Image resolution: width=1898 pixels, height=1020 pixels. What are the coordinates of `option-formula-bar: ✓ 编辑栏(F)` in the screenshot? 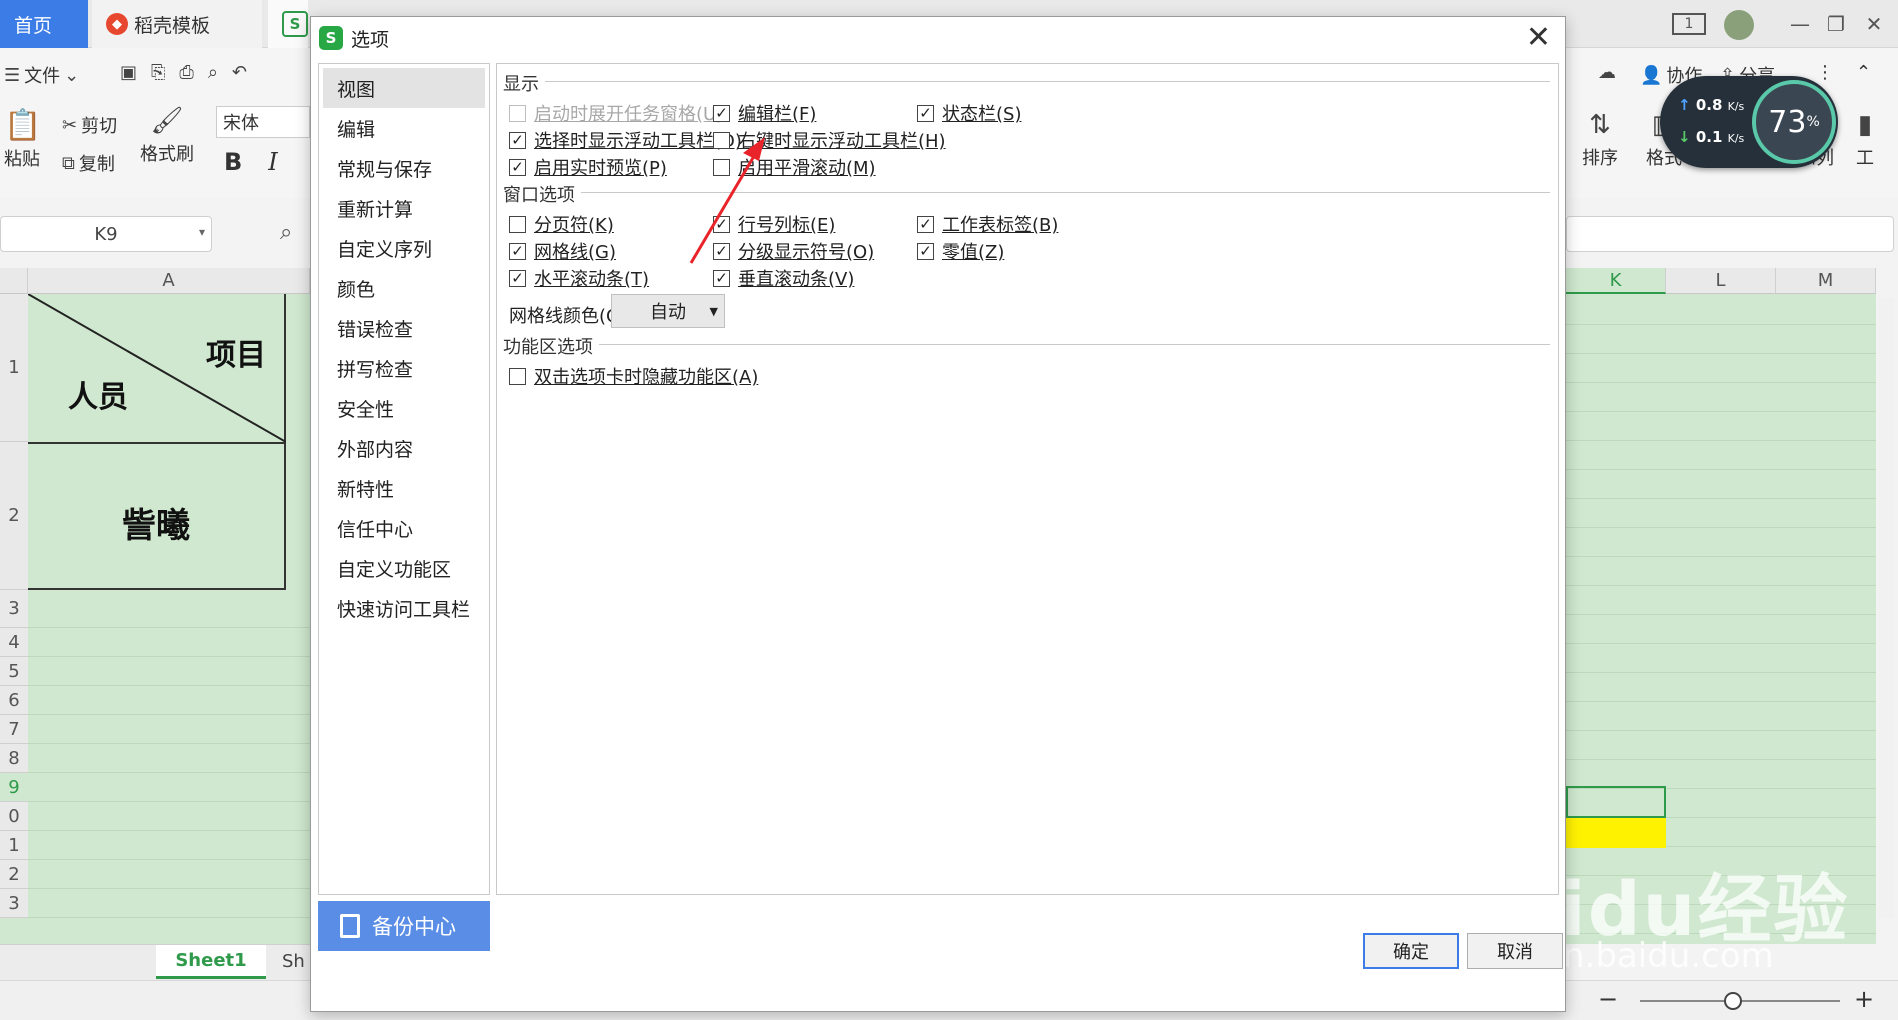 It's located at (764, 113).